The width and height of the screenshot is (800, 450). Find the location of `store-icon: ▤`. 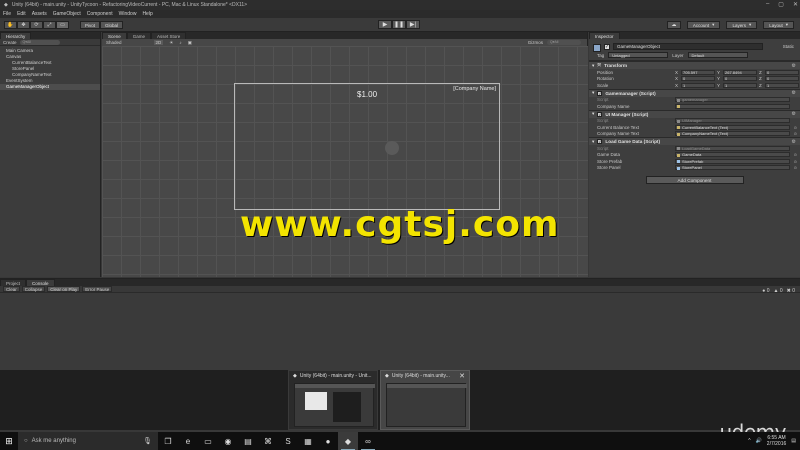

store-icon: ▤ is located at coordinates (248, 441).